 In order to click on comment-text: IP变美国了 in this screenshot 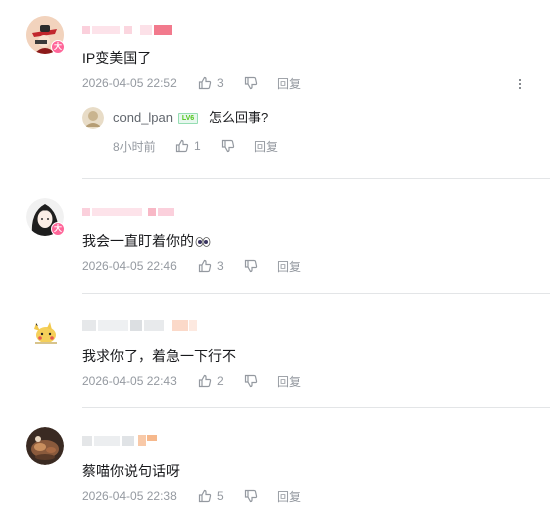, I will do `click(117, 58)`.